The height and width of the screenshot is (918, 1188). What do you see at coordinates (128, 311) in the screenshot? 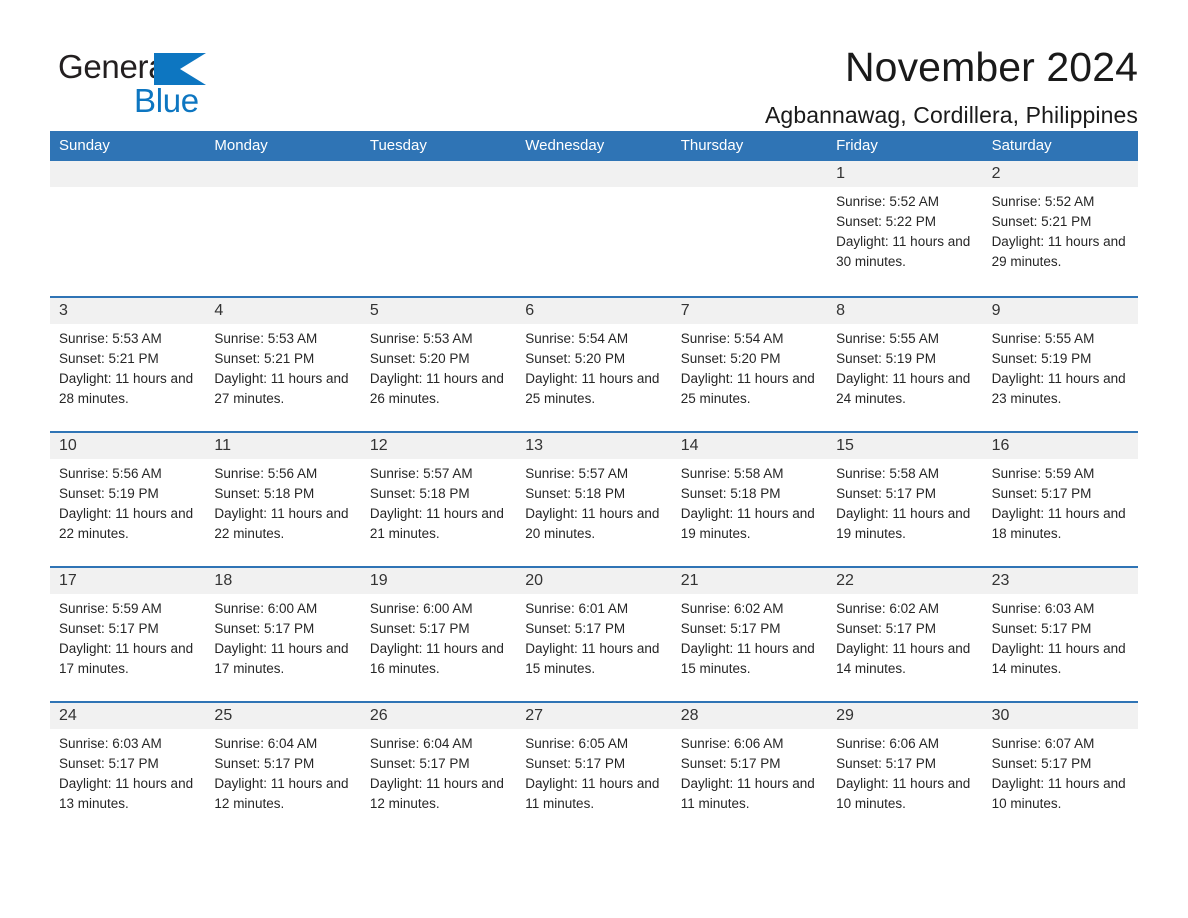
I see `day-number: 3` at bounding box center [128, 311].